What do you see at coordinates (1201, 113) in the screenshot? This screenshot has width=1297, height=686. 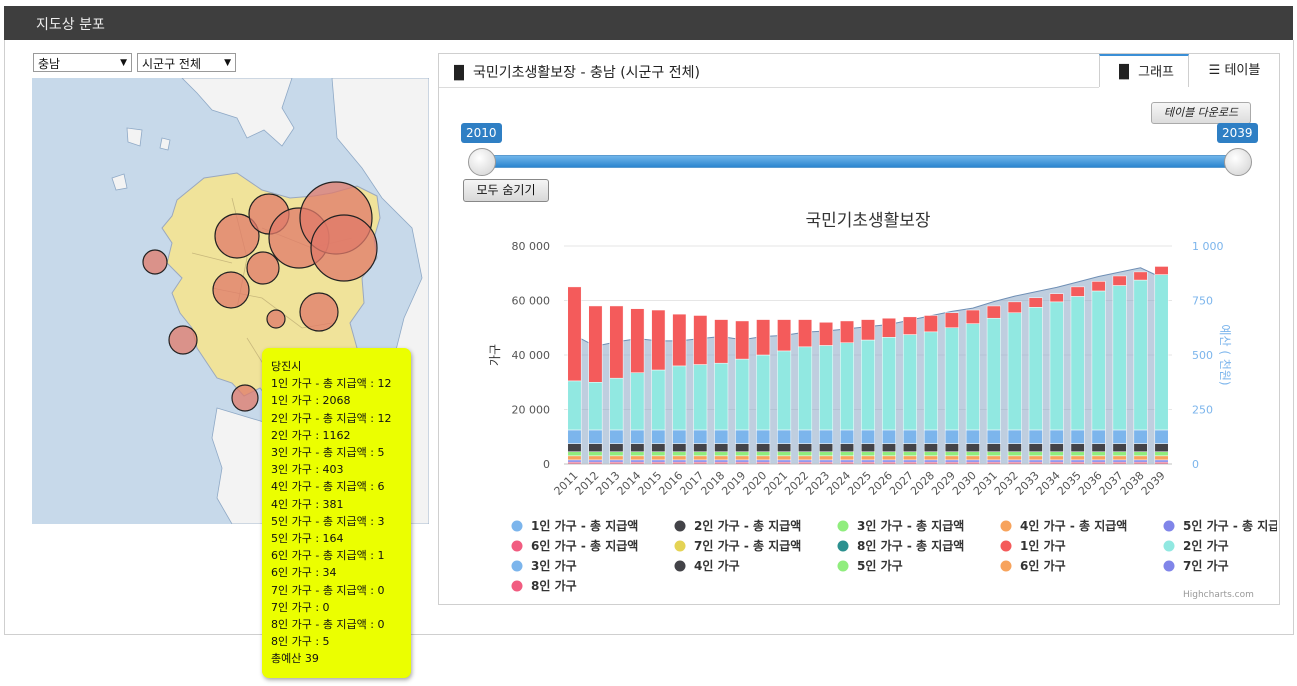 I see `download-table-button: 테이블 다운로드` at bounding box center [1201, 113].